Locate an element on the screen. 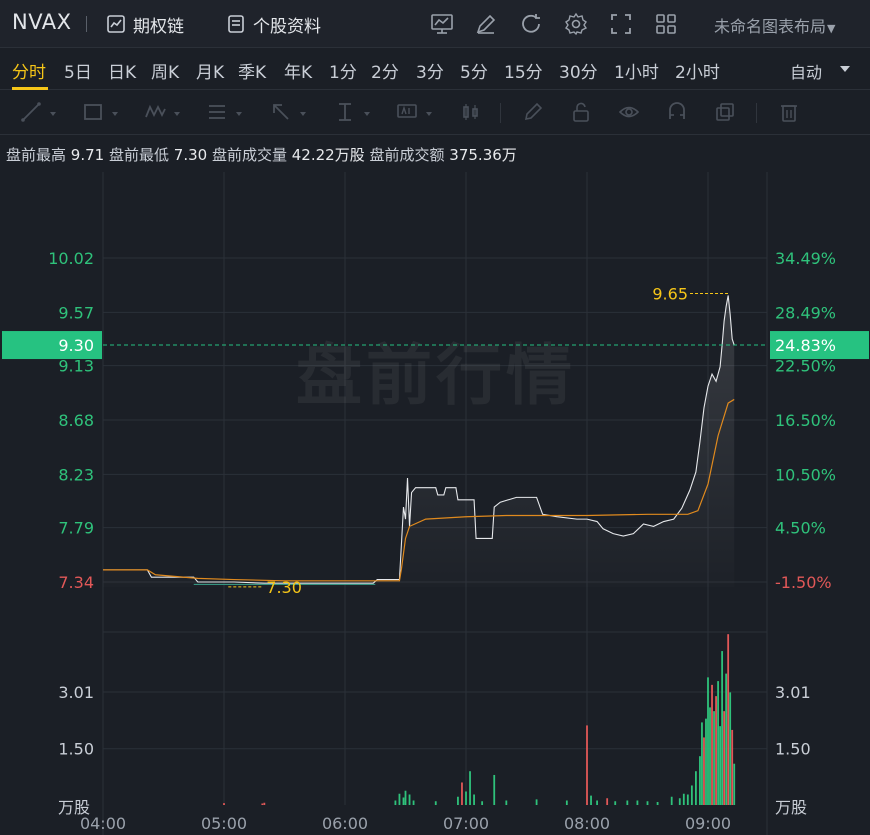  auto-scale-dropdown: 自动 is located at coordinates (806, 71).